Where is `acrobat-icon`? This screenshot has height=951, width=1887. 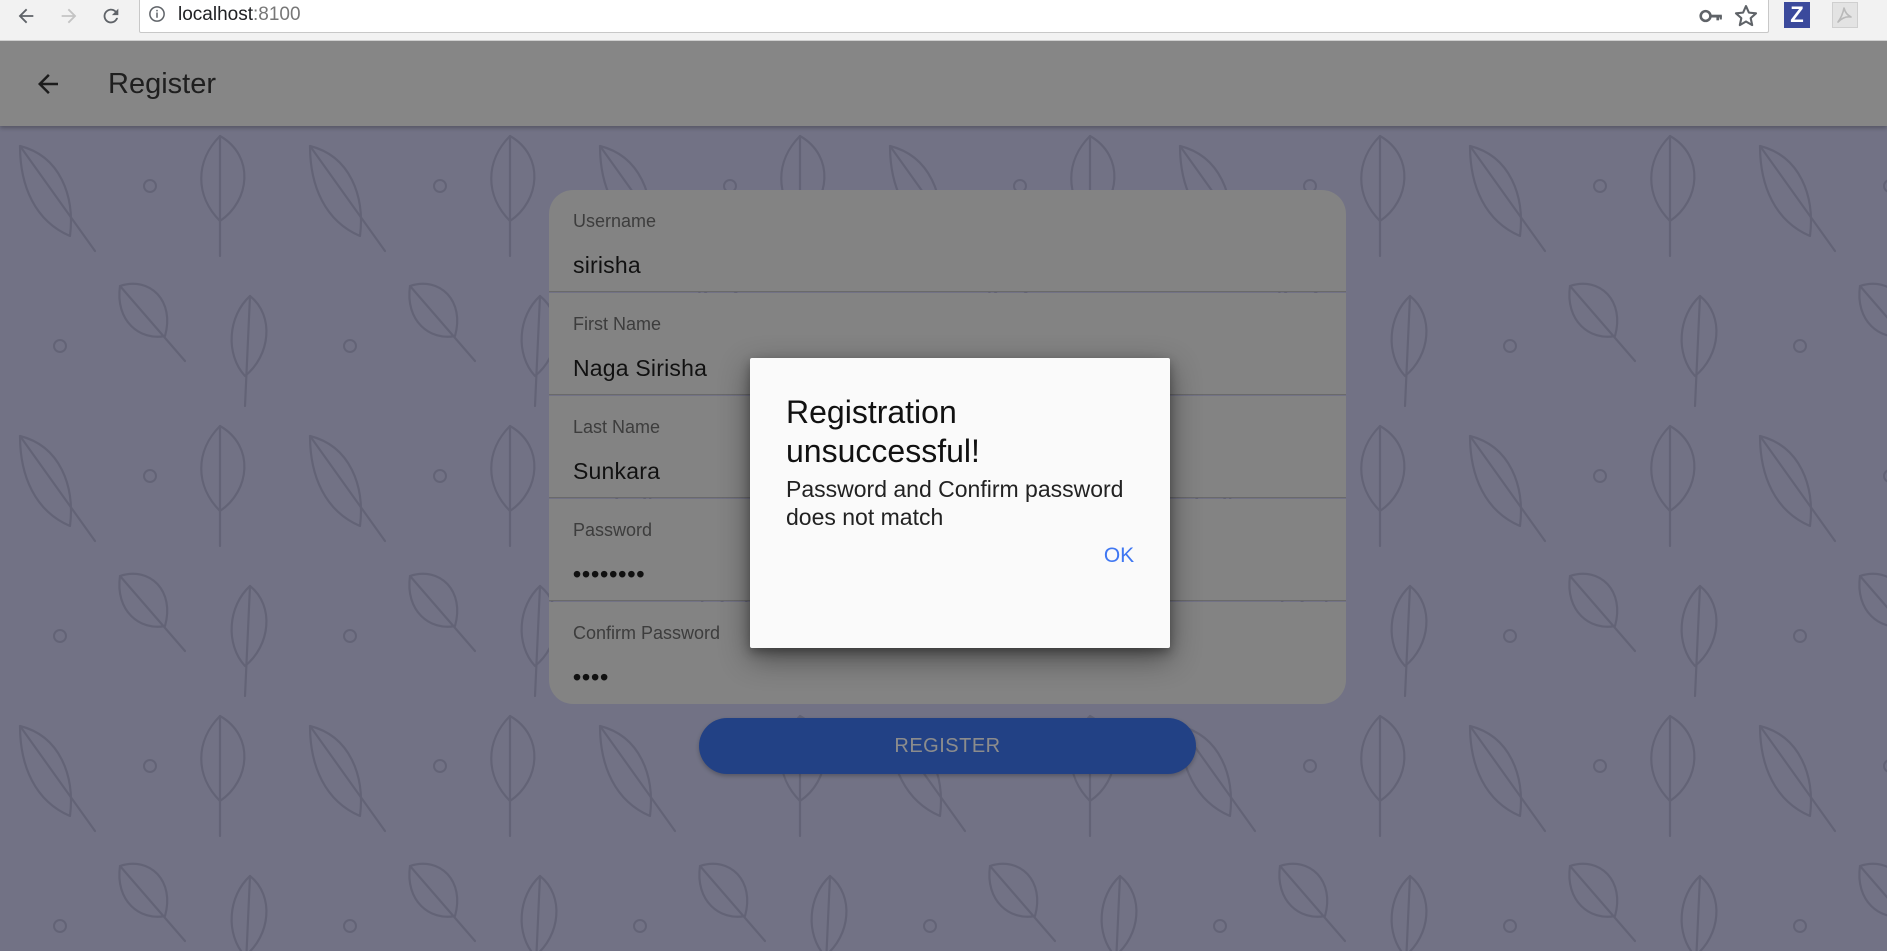 acrobat-icon is located at coordinates (1844, 15).